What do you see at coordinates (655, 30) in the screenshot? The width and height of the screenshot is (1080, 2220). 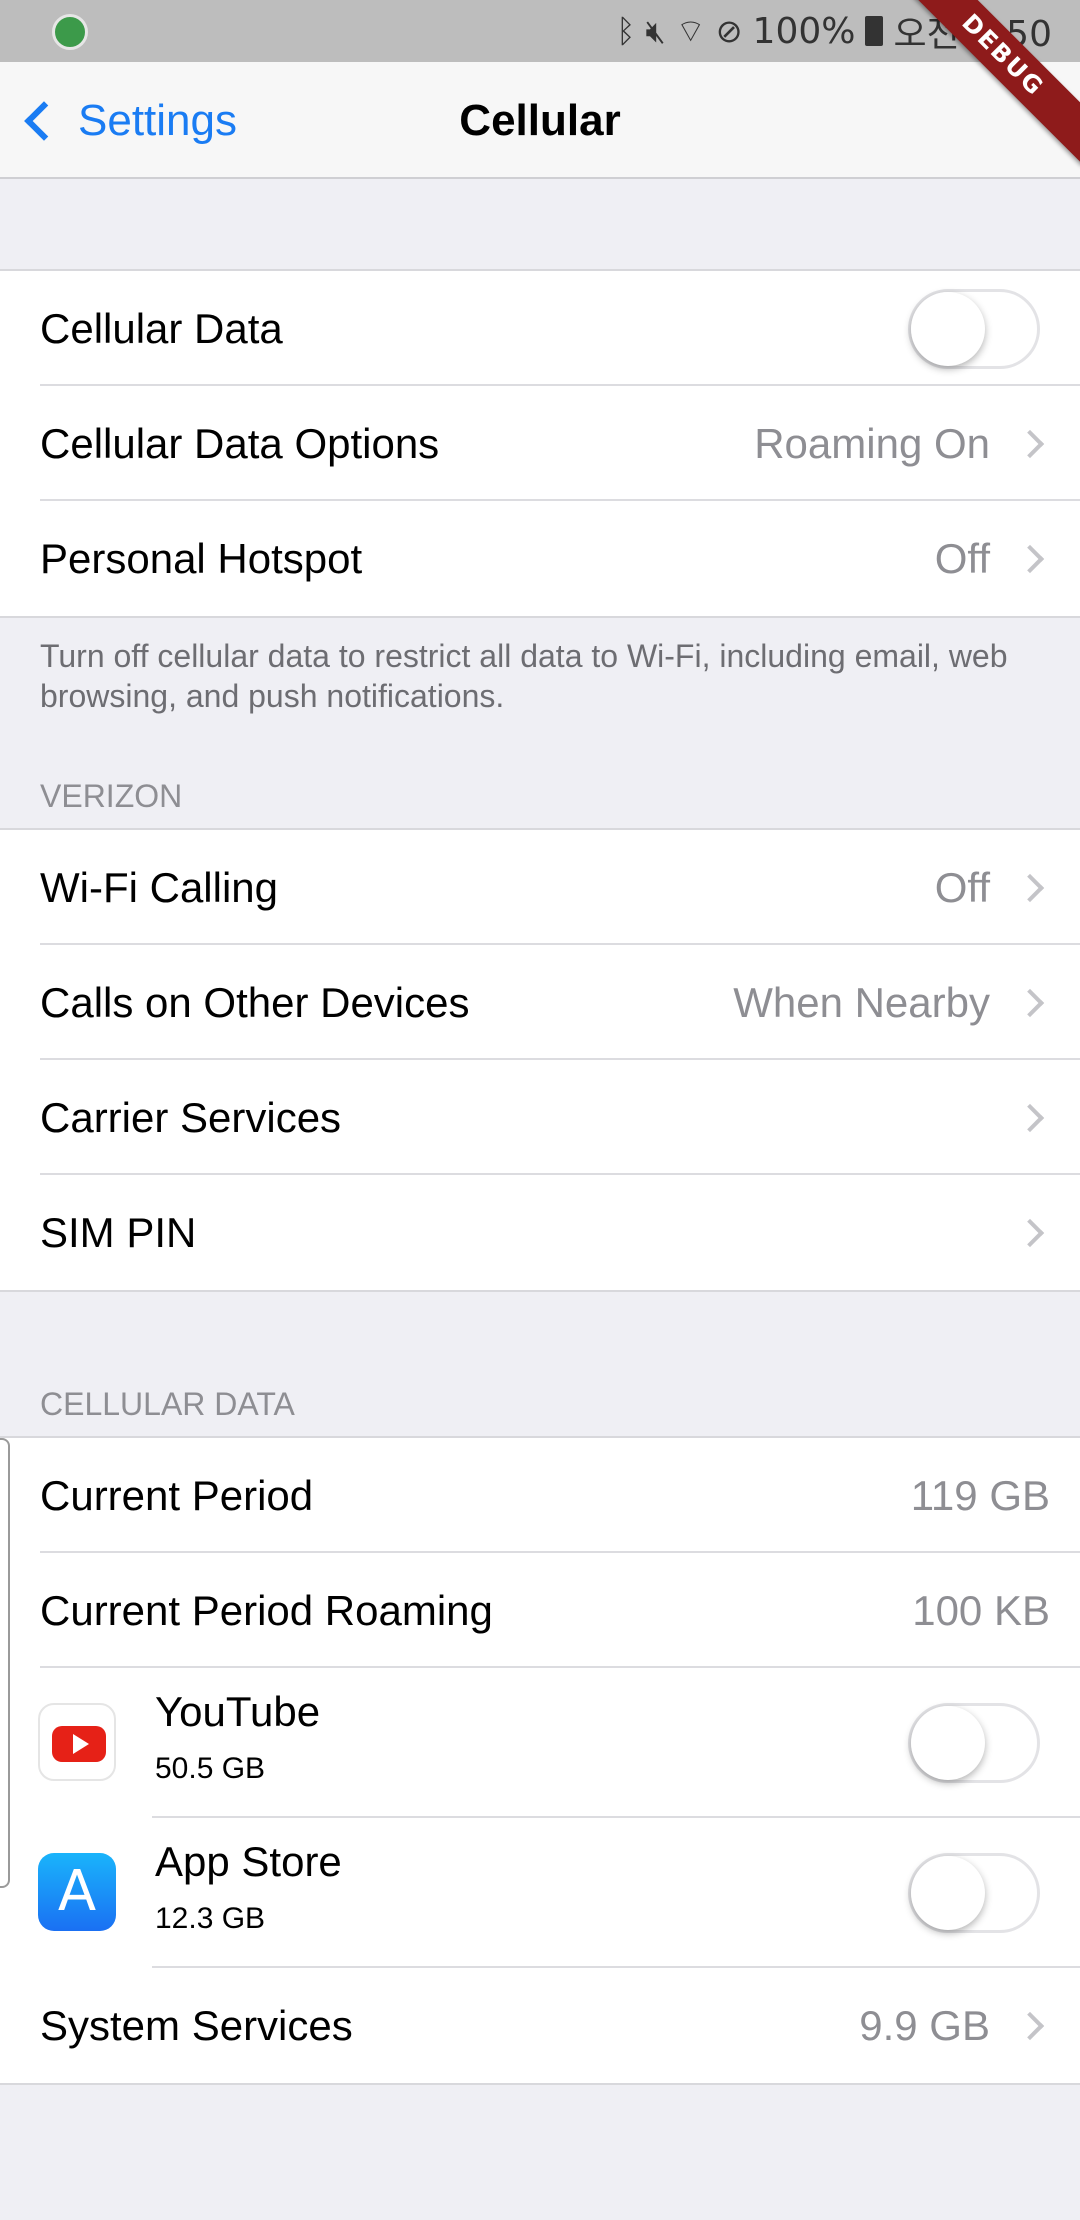 I see `mute-icon: 🔇︎` at bounding box center [655, 30].